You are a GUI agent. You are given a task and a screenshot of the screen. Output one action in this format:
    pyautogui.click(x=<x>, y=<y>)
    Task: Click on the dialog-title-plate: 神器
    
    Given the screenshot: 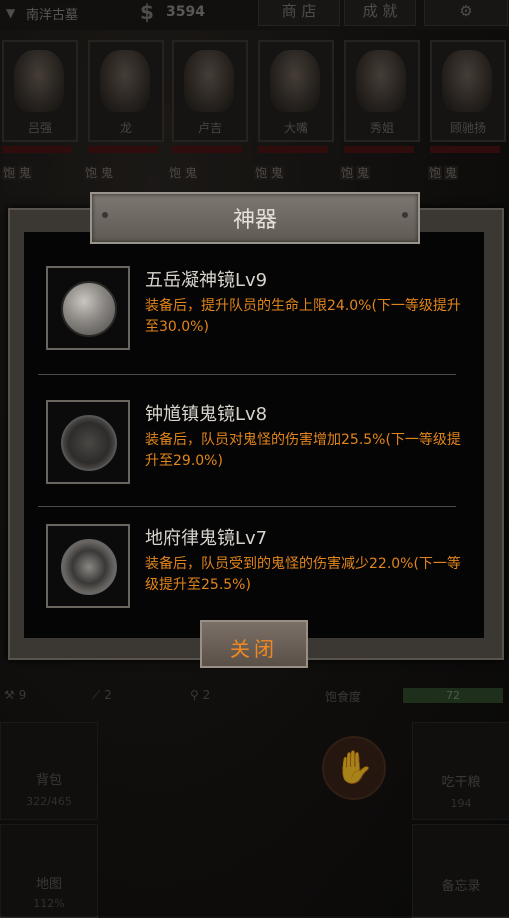 What is the action you would take?
    pyautogui.click(x=255, y=218)
    